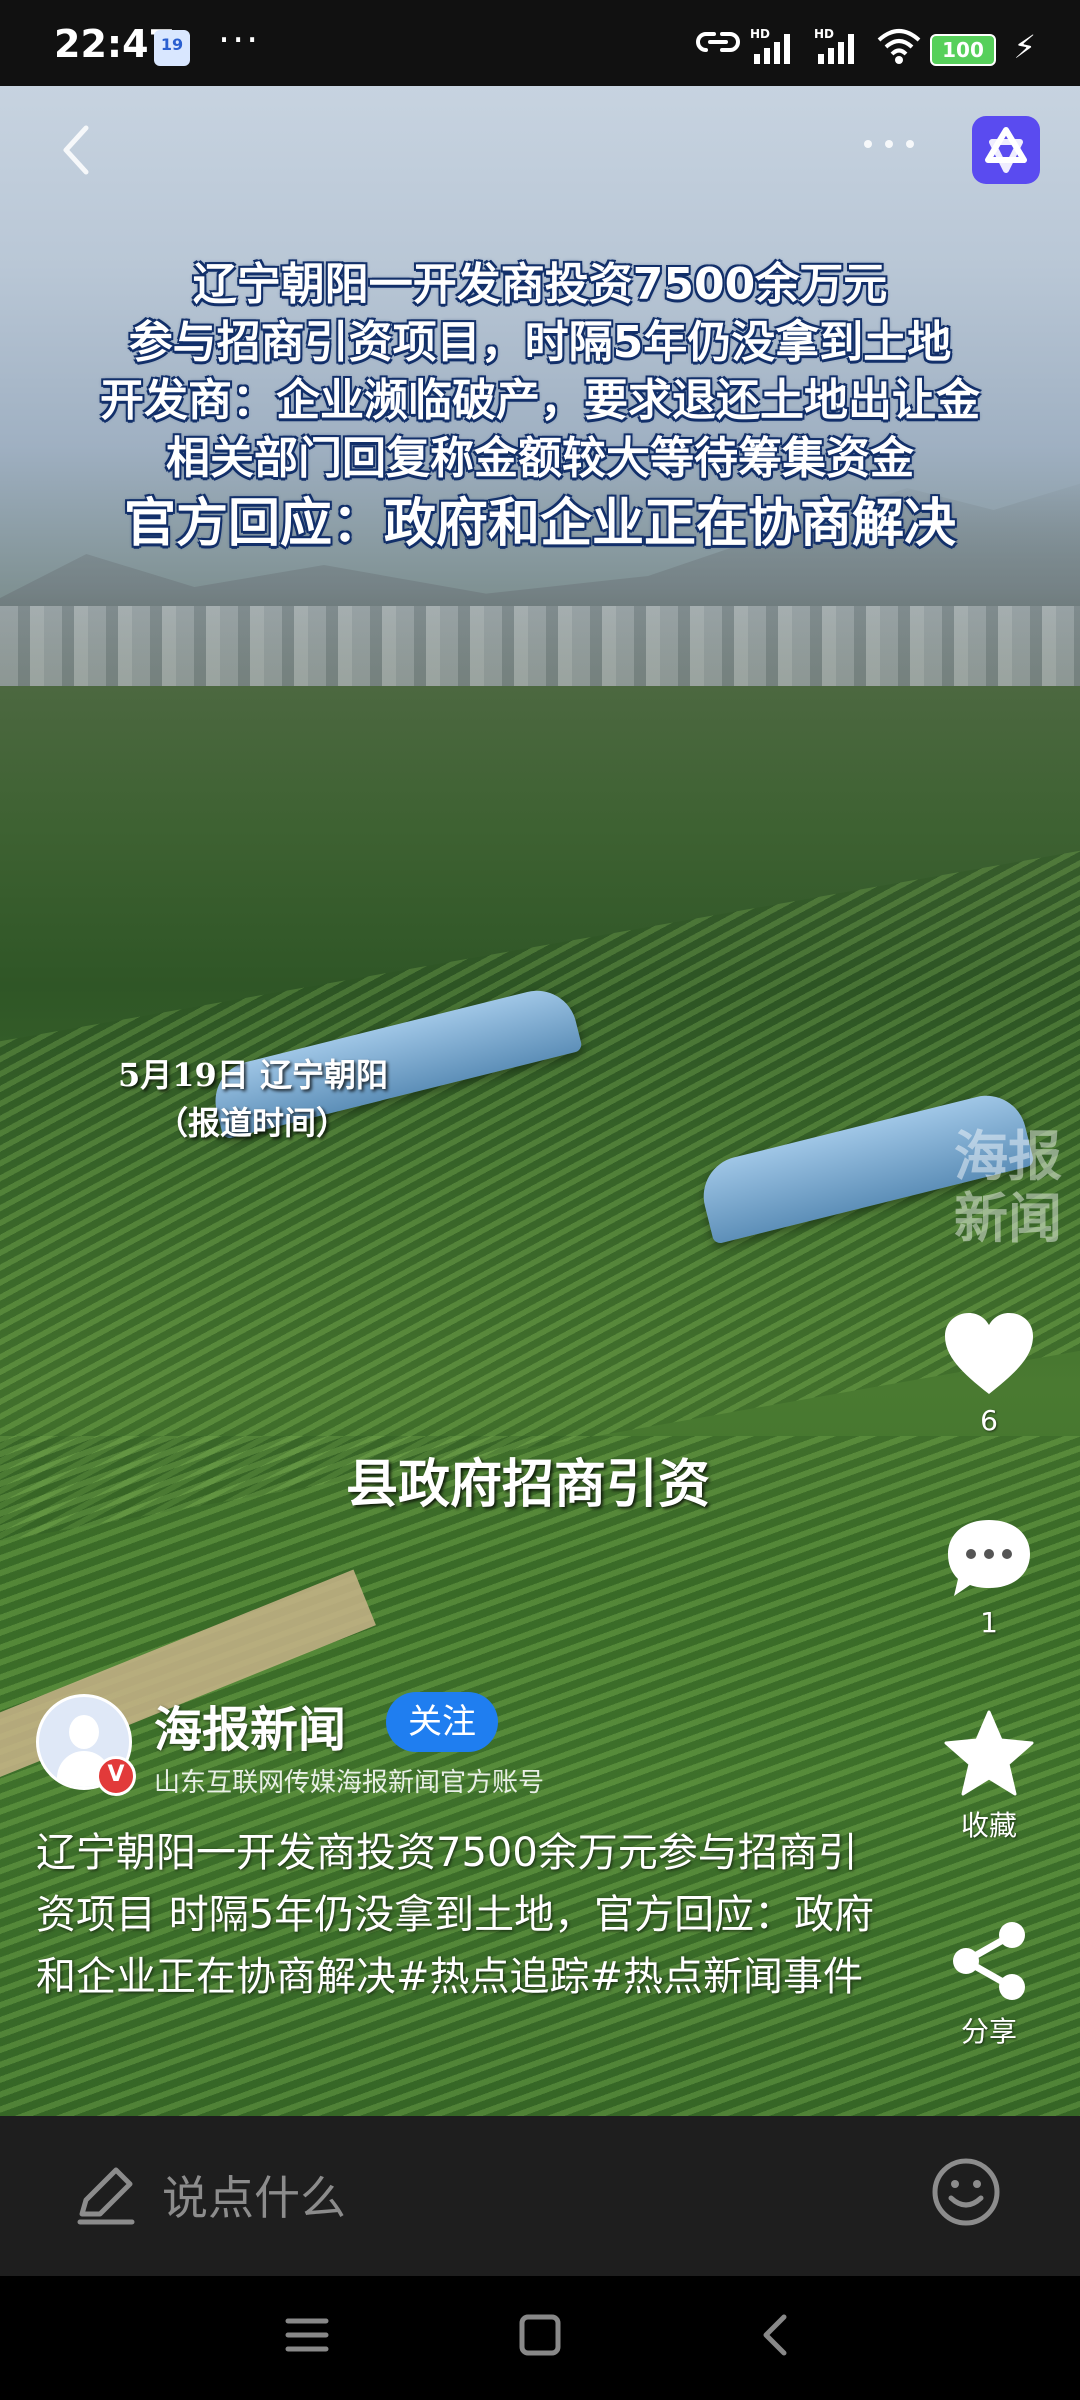 The height and width of the screenshot is (2400, 1080). What do you see at coordinates (116, 1776) in the screenshot?
I see `verified-badge-icon: V` at bounding box center [116, 1776].